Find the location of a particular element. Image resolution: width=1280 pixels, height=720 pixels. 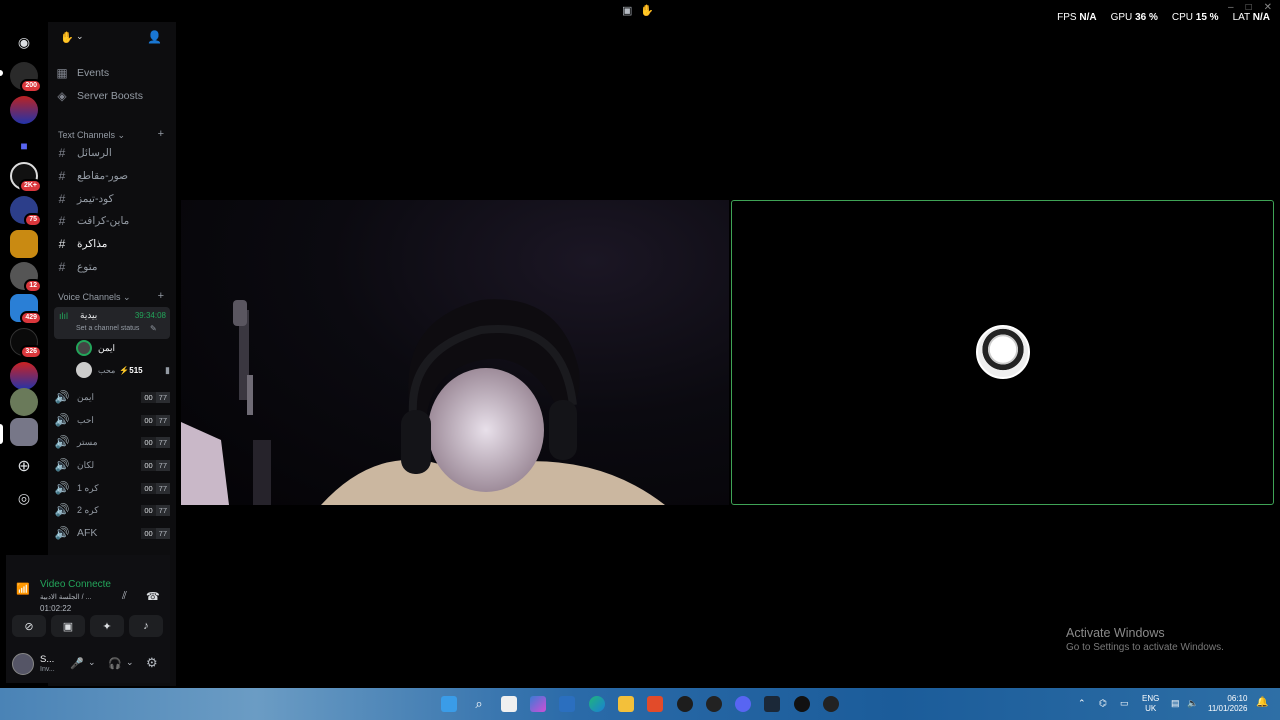

server-boosts-item: ◈ Server Boosts is located at coordinates (112, 96).